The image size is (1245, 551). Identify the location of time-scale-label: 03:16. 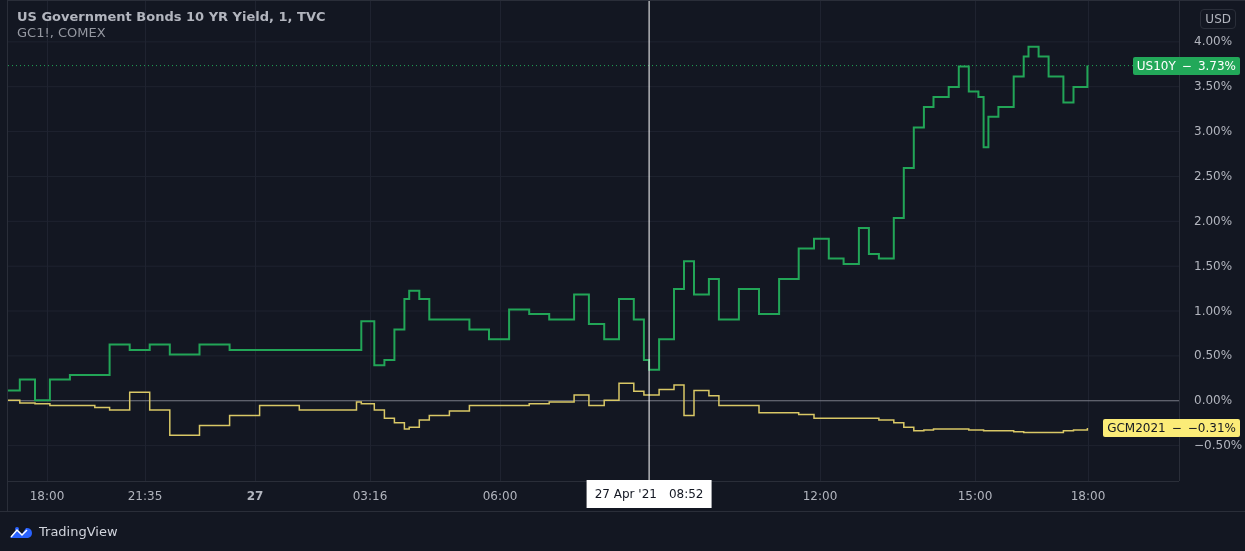
(370, 496).